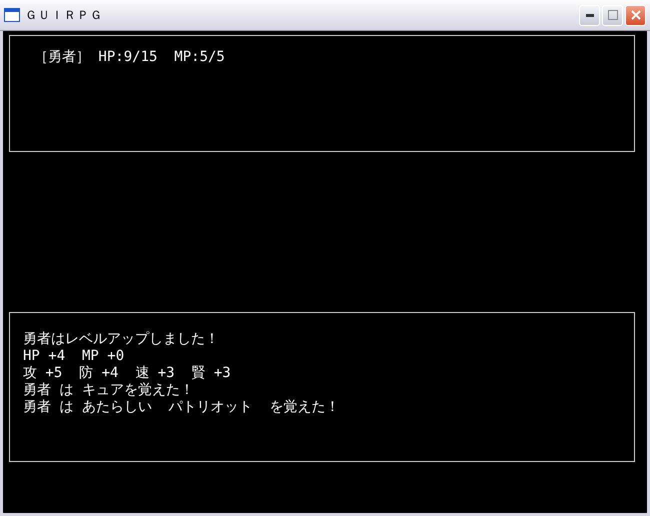 The height and width of the screenshot is (516, 650). I want to click on status-text: ［勇者］ HP:9/15 MP:5/5, so click(130, 57).